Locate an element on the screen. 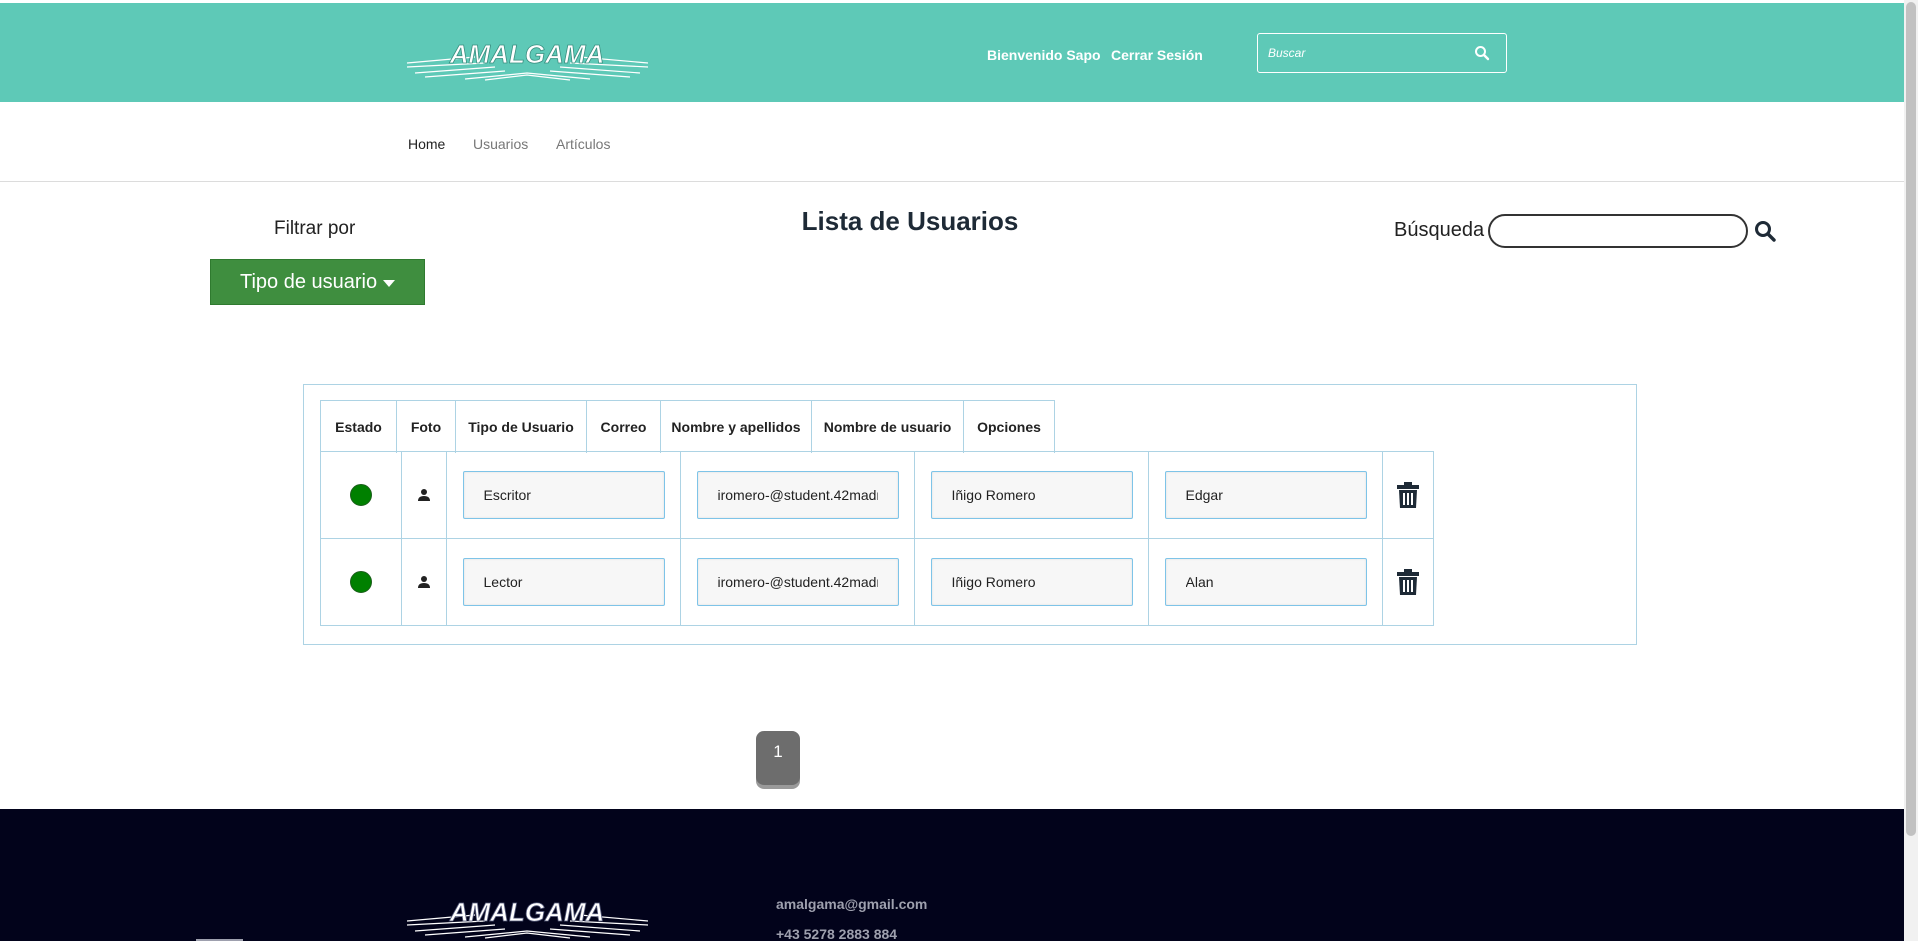 This screenshot has height=941, width=1918. nav-item-home: Home is located at coordinates (426, 144).